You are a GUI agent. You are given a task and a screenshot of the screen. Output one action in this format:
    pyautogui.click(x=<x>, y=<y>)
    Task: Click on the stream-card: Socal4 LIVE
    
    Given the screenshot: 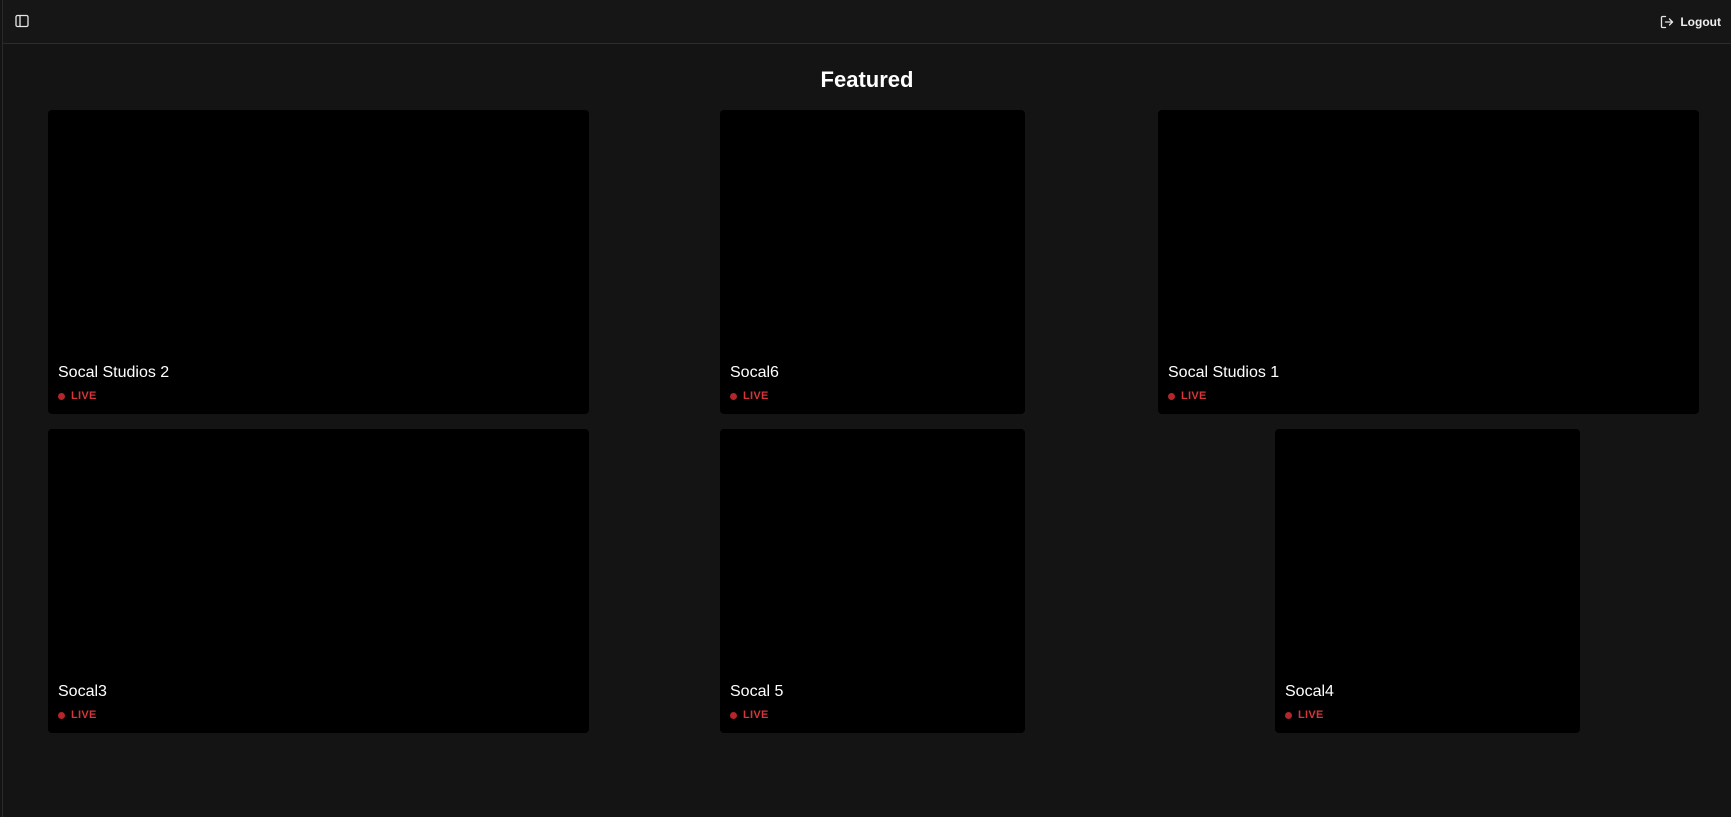 What is the action you would take?
    pyautogui.click(x=1427, y=581)
    